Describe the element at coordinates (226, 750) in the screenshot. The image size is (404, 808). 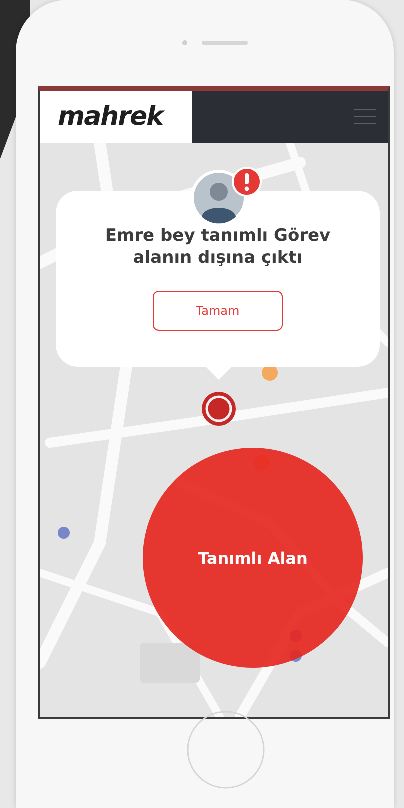
I see `home-button-icon` at that location.